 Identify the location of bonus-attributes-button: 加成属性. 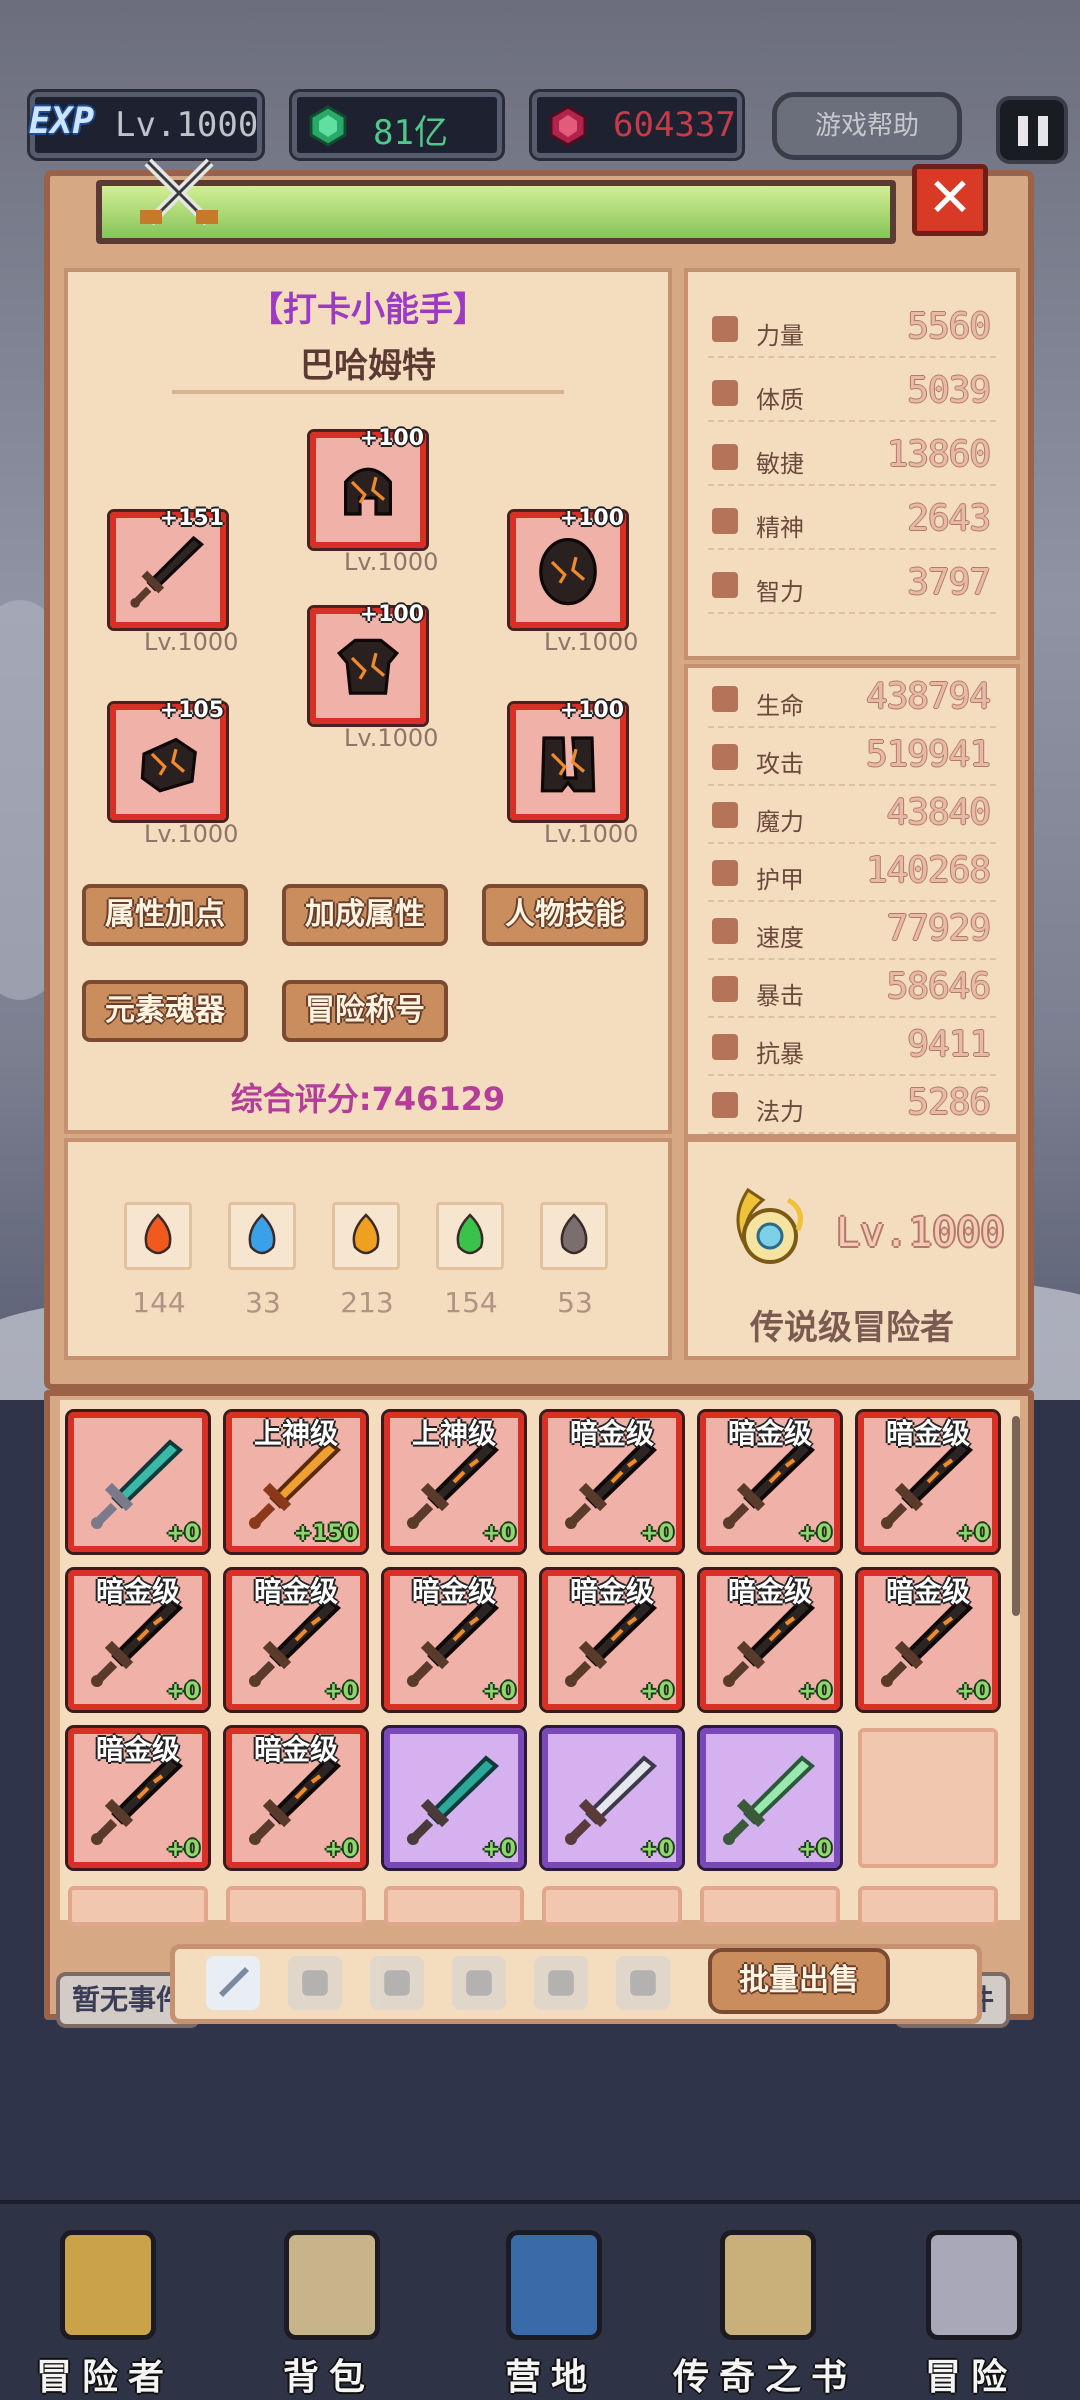
(365, 915).